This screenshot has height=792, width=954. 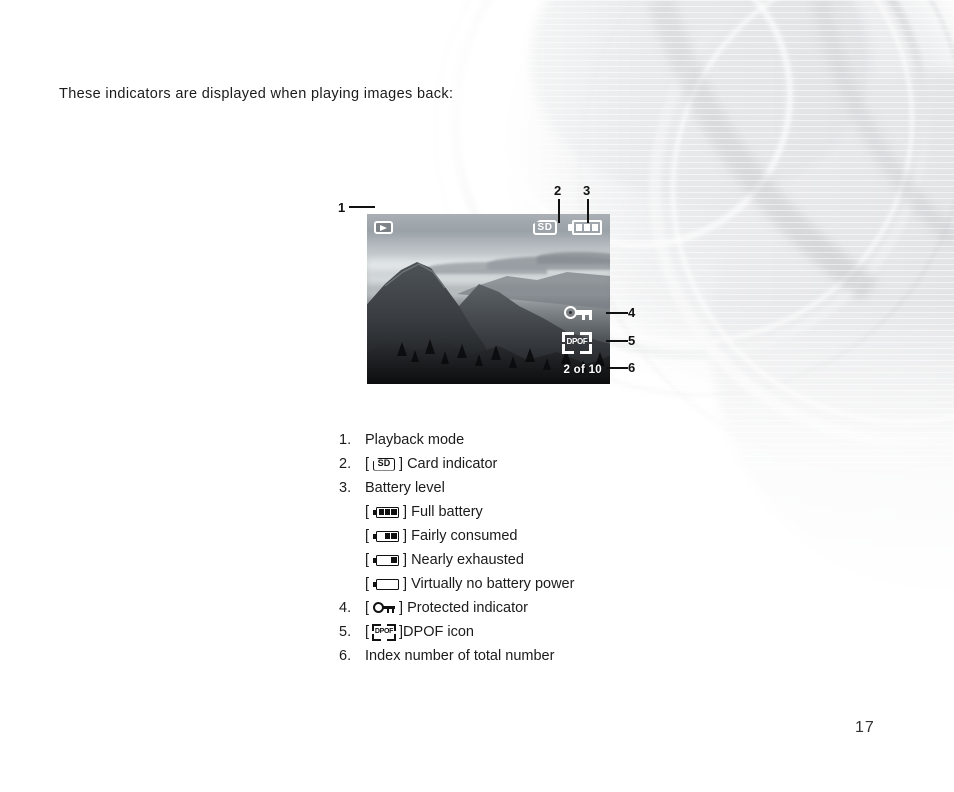 I want to click on callout-number-4: 4, so click(x=632, y=312).